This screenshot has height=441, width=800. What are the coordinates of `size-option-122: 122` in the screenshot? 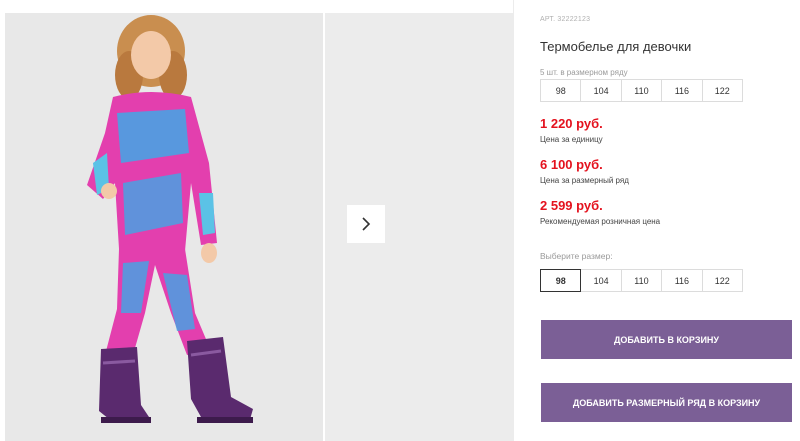 It's located at (722, 280).